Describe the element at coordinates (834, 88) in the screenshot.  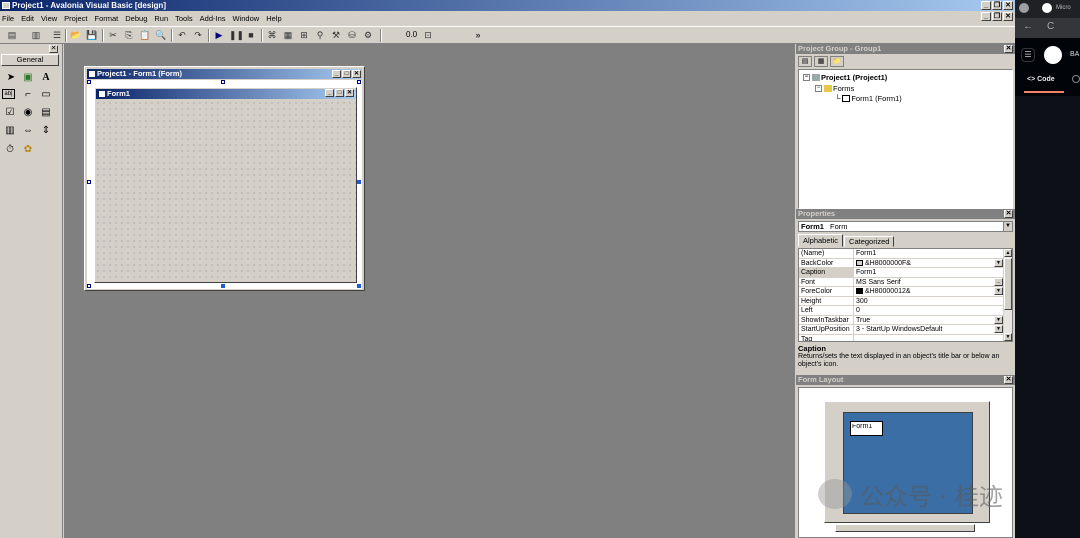
I see `tree-node-forms: − Forms` at that location.